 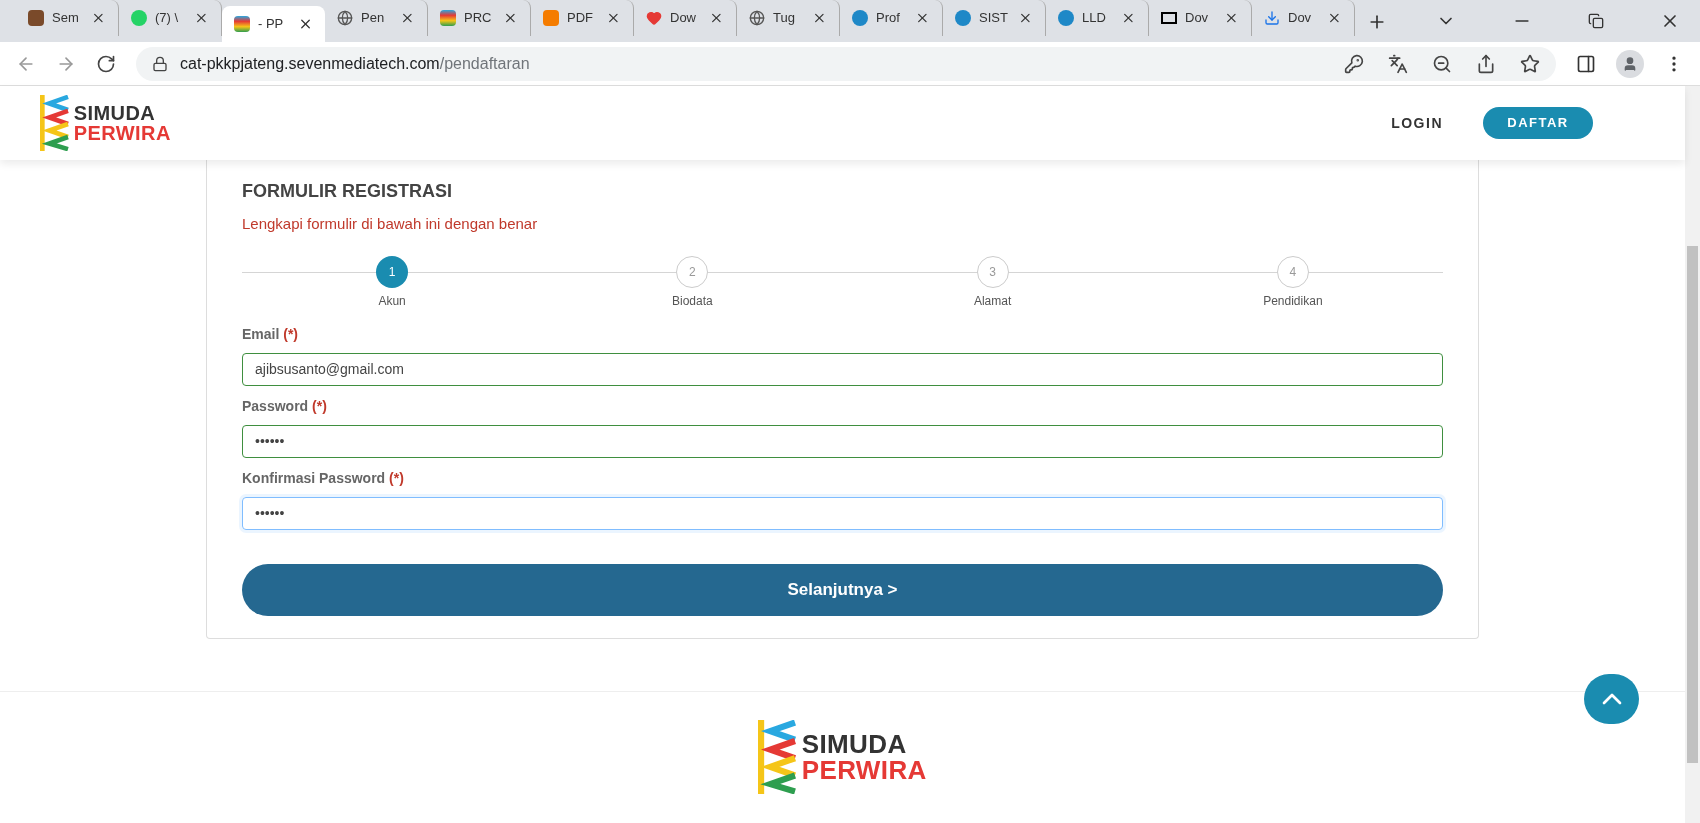 I want to click on heart-icon, so click(x=654, y=18).